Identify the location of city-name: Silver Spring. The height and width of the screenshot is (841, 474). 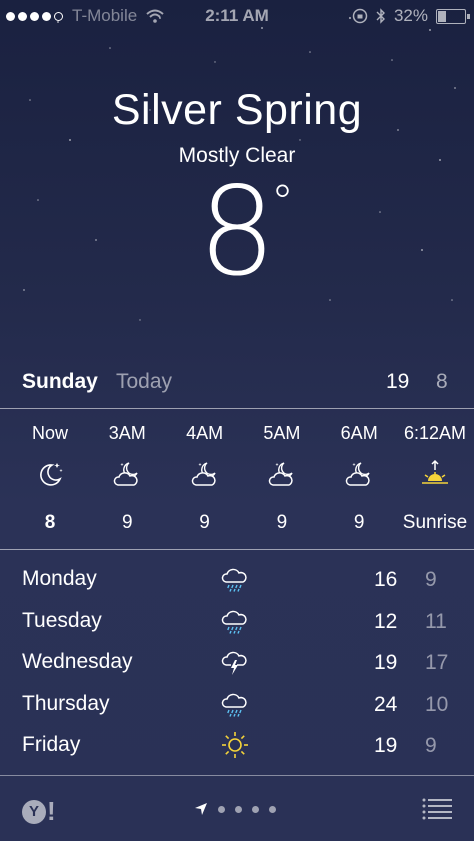
(237, 110).